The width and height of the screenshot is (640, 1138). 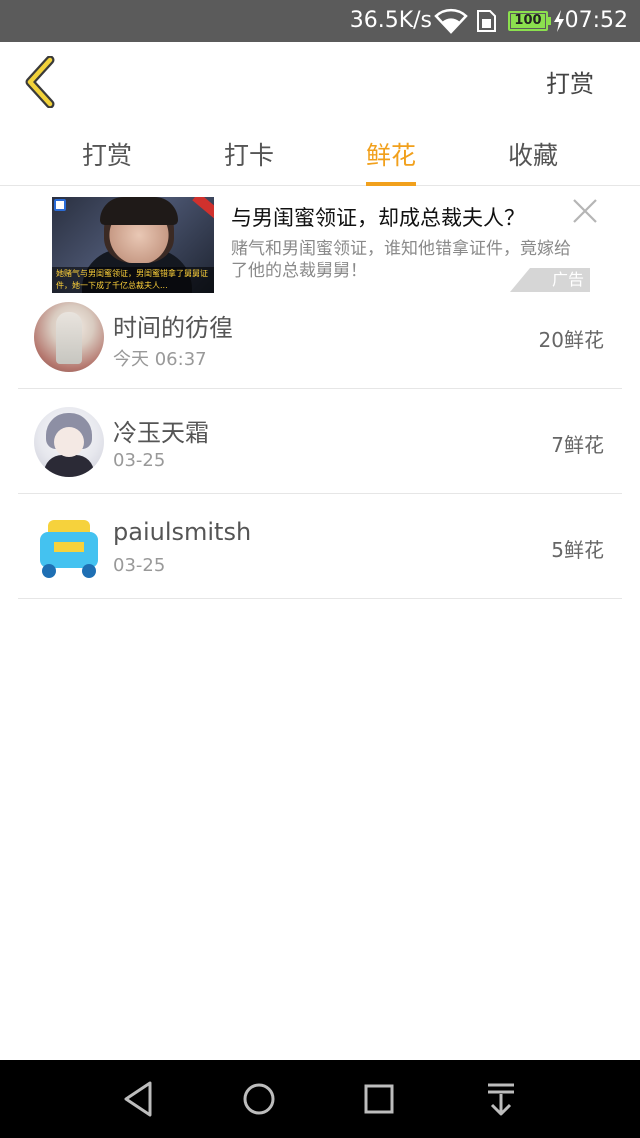 I want to click on list-item: 时间的彷徨 今天 06:37 20鲜花, so click(x=320, y=336).